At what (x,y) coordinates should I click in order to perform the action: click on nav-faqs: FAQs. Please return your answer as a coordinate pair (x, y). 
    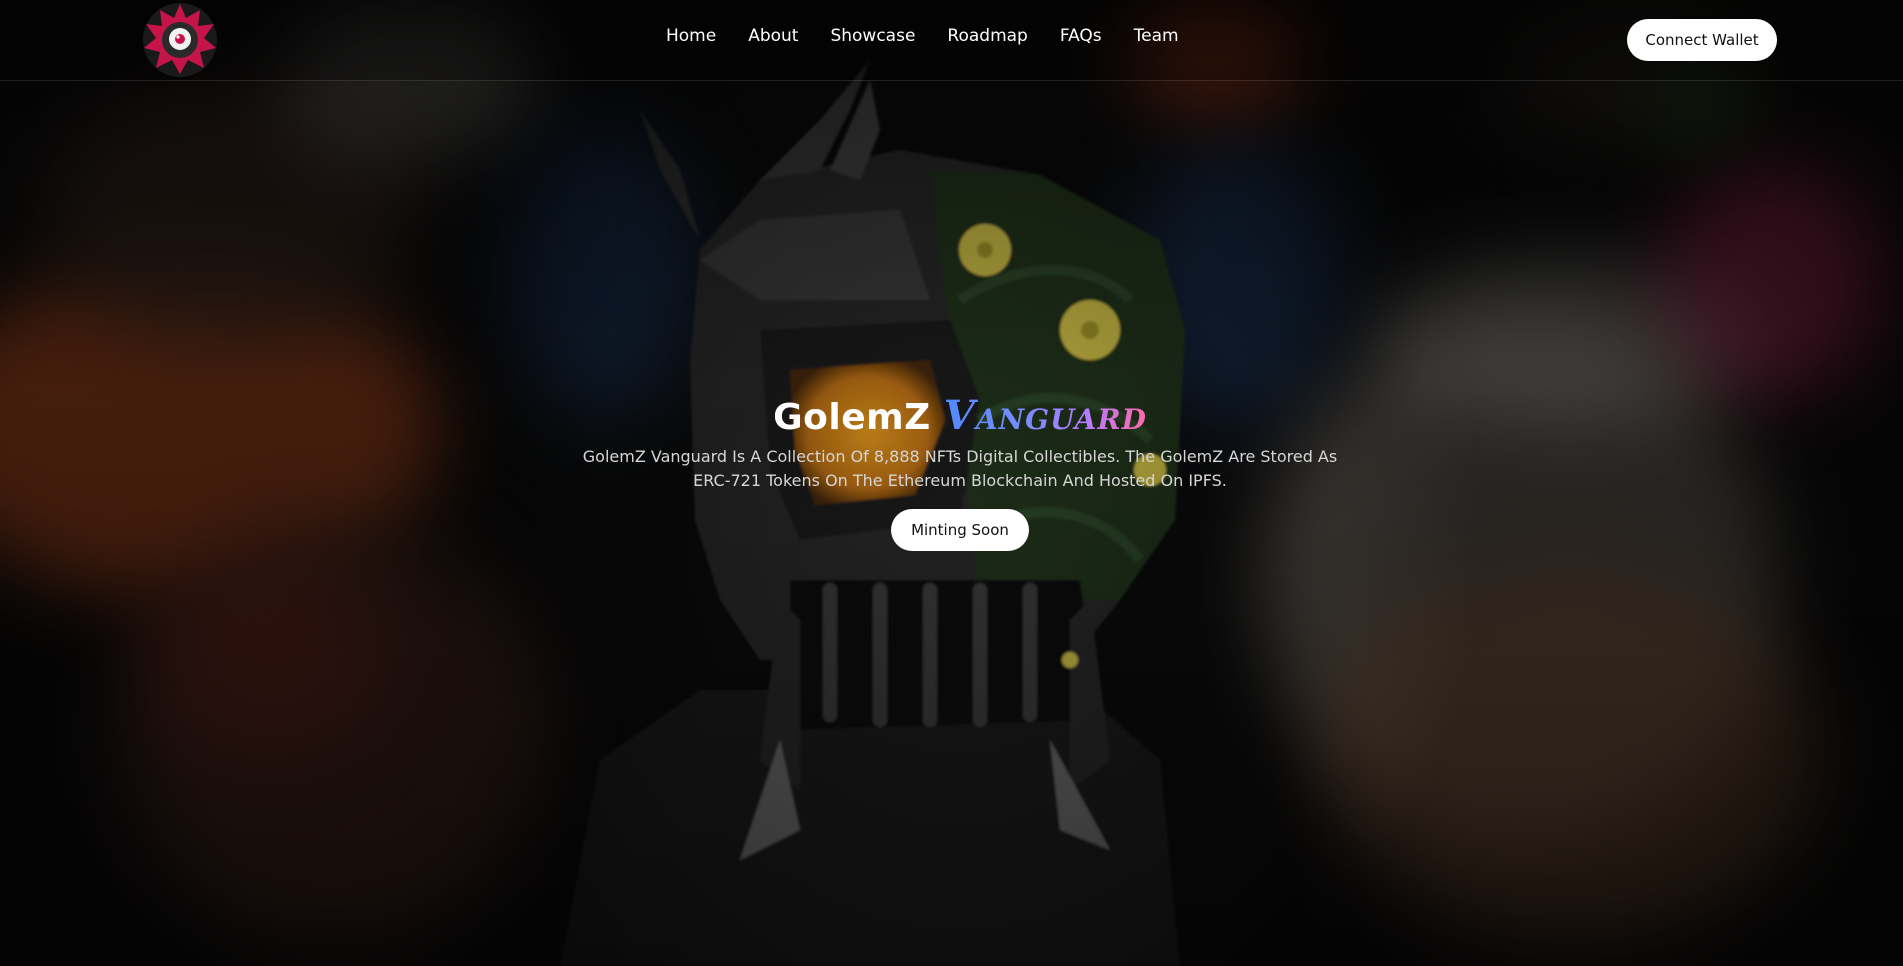
    Looking at the image, I should click on (1081, 36).